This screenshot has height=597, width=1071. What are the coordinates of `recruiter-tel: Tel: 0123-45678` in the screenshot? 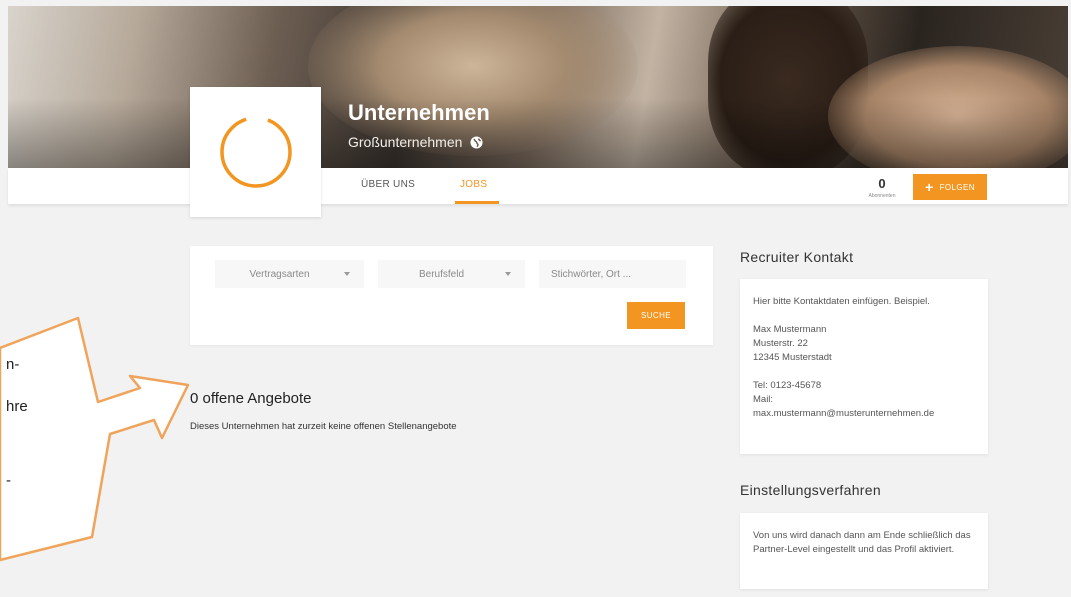 It's located at (787, 385).